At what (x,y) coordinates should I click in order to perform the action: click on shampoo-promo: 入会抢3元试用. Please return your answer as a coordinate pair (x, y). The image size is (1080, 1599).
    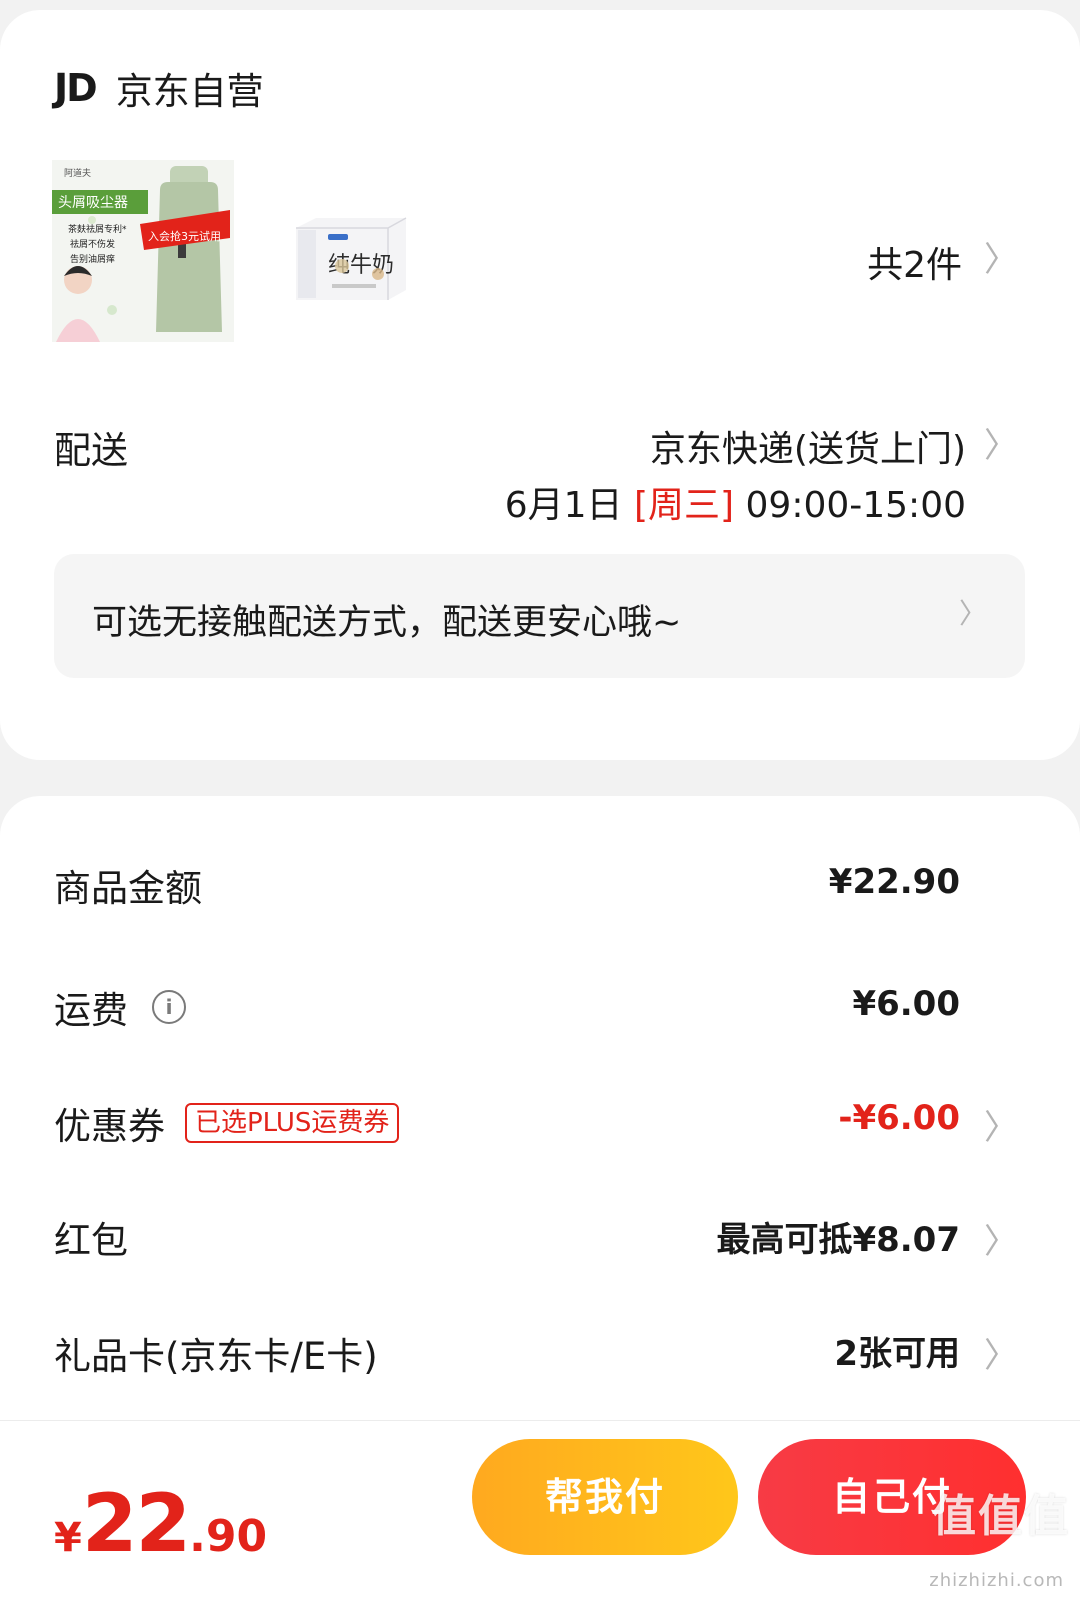
    Looking at the image, I should click on (184, 236).